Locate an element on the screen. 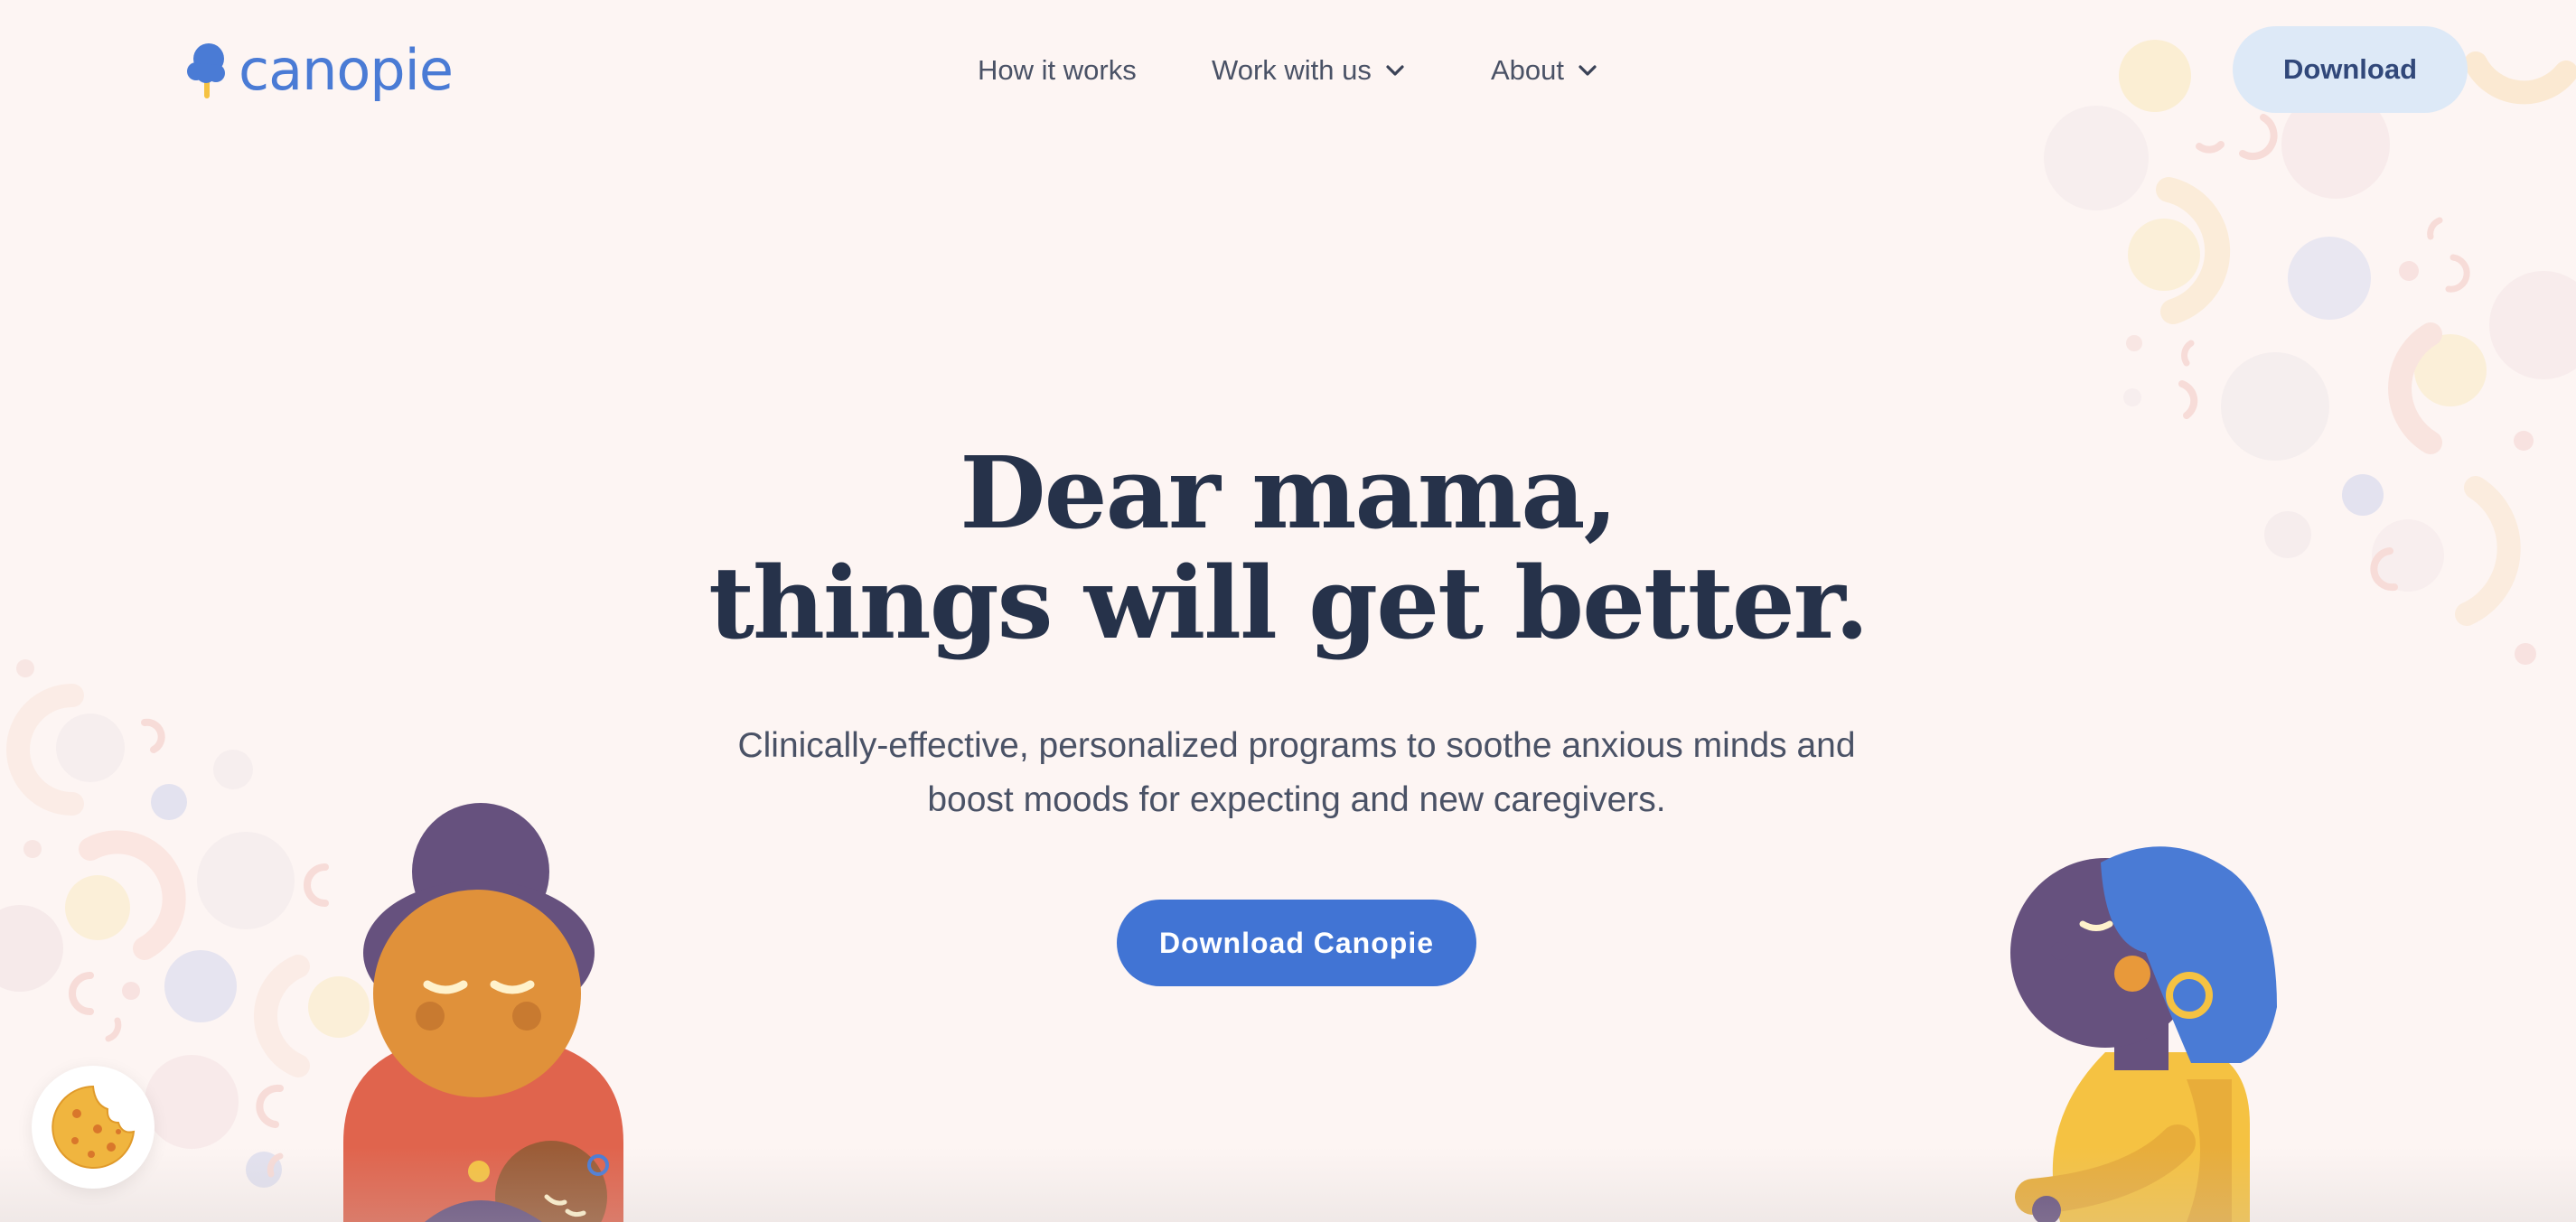  nav-about: About is located at coordinates (1544, 70).